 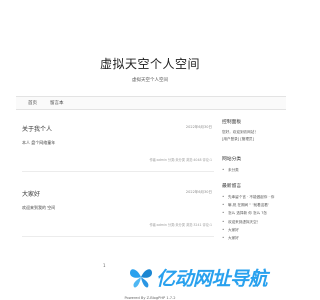 I want to click on welcome-text: 您好，欢迎到访网站！, so click(x=240, y=132).